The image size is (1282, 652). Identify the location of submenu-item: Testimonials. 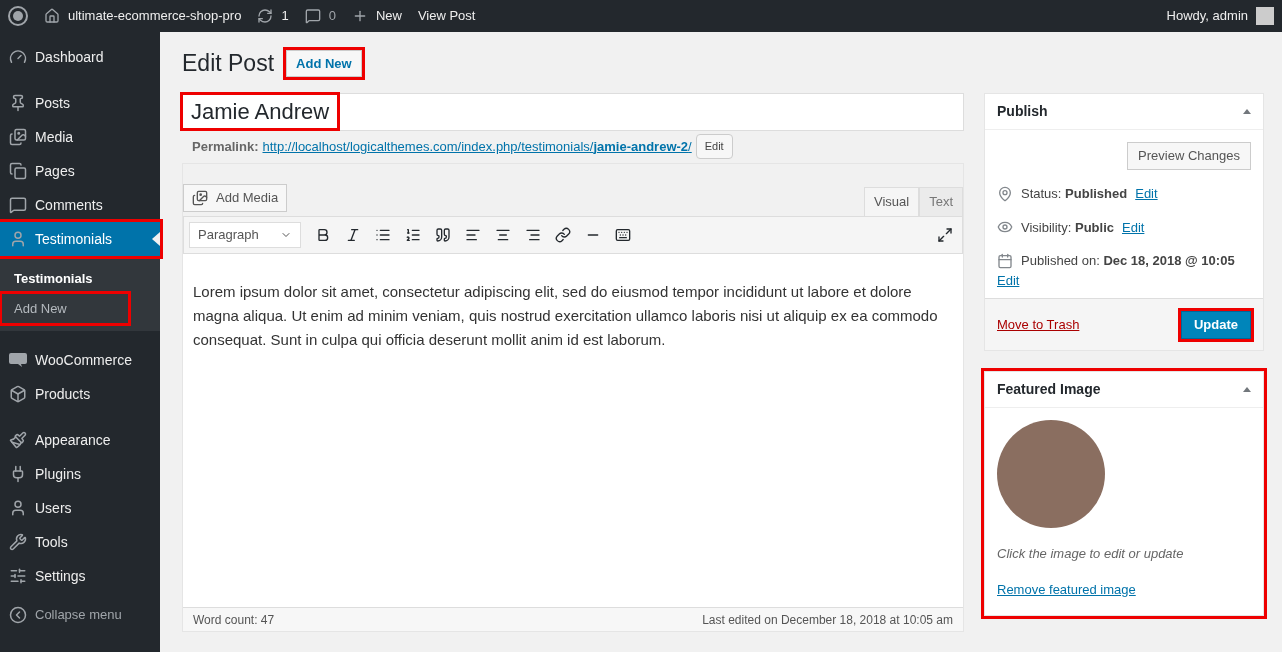
(65, 279).